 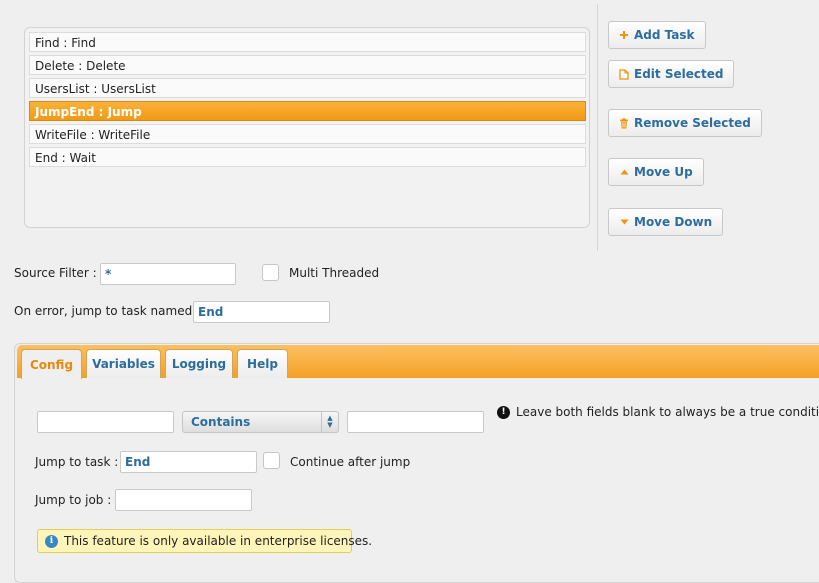 I want to click on on-error-task-input, so click(x=261, y=312).